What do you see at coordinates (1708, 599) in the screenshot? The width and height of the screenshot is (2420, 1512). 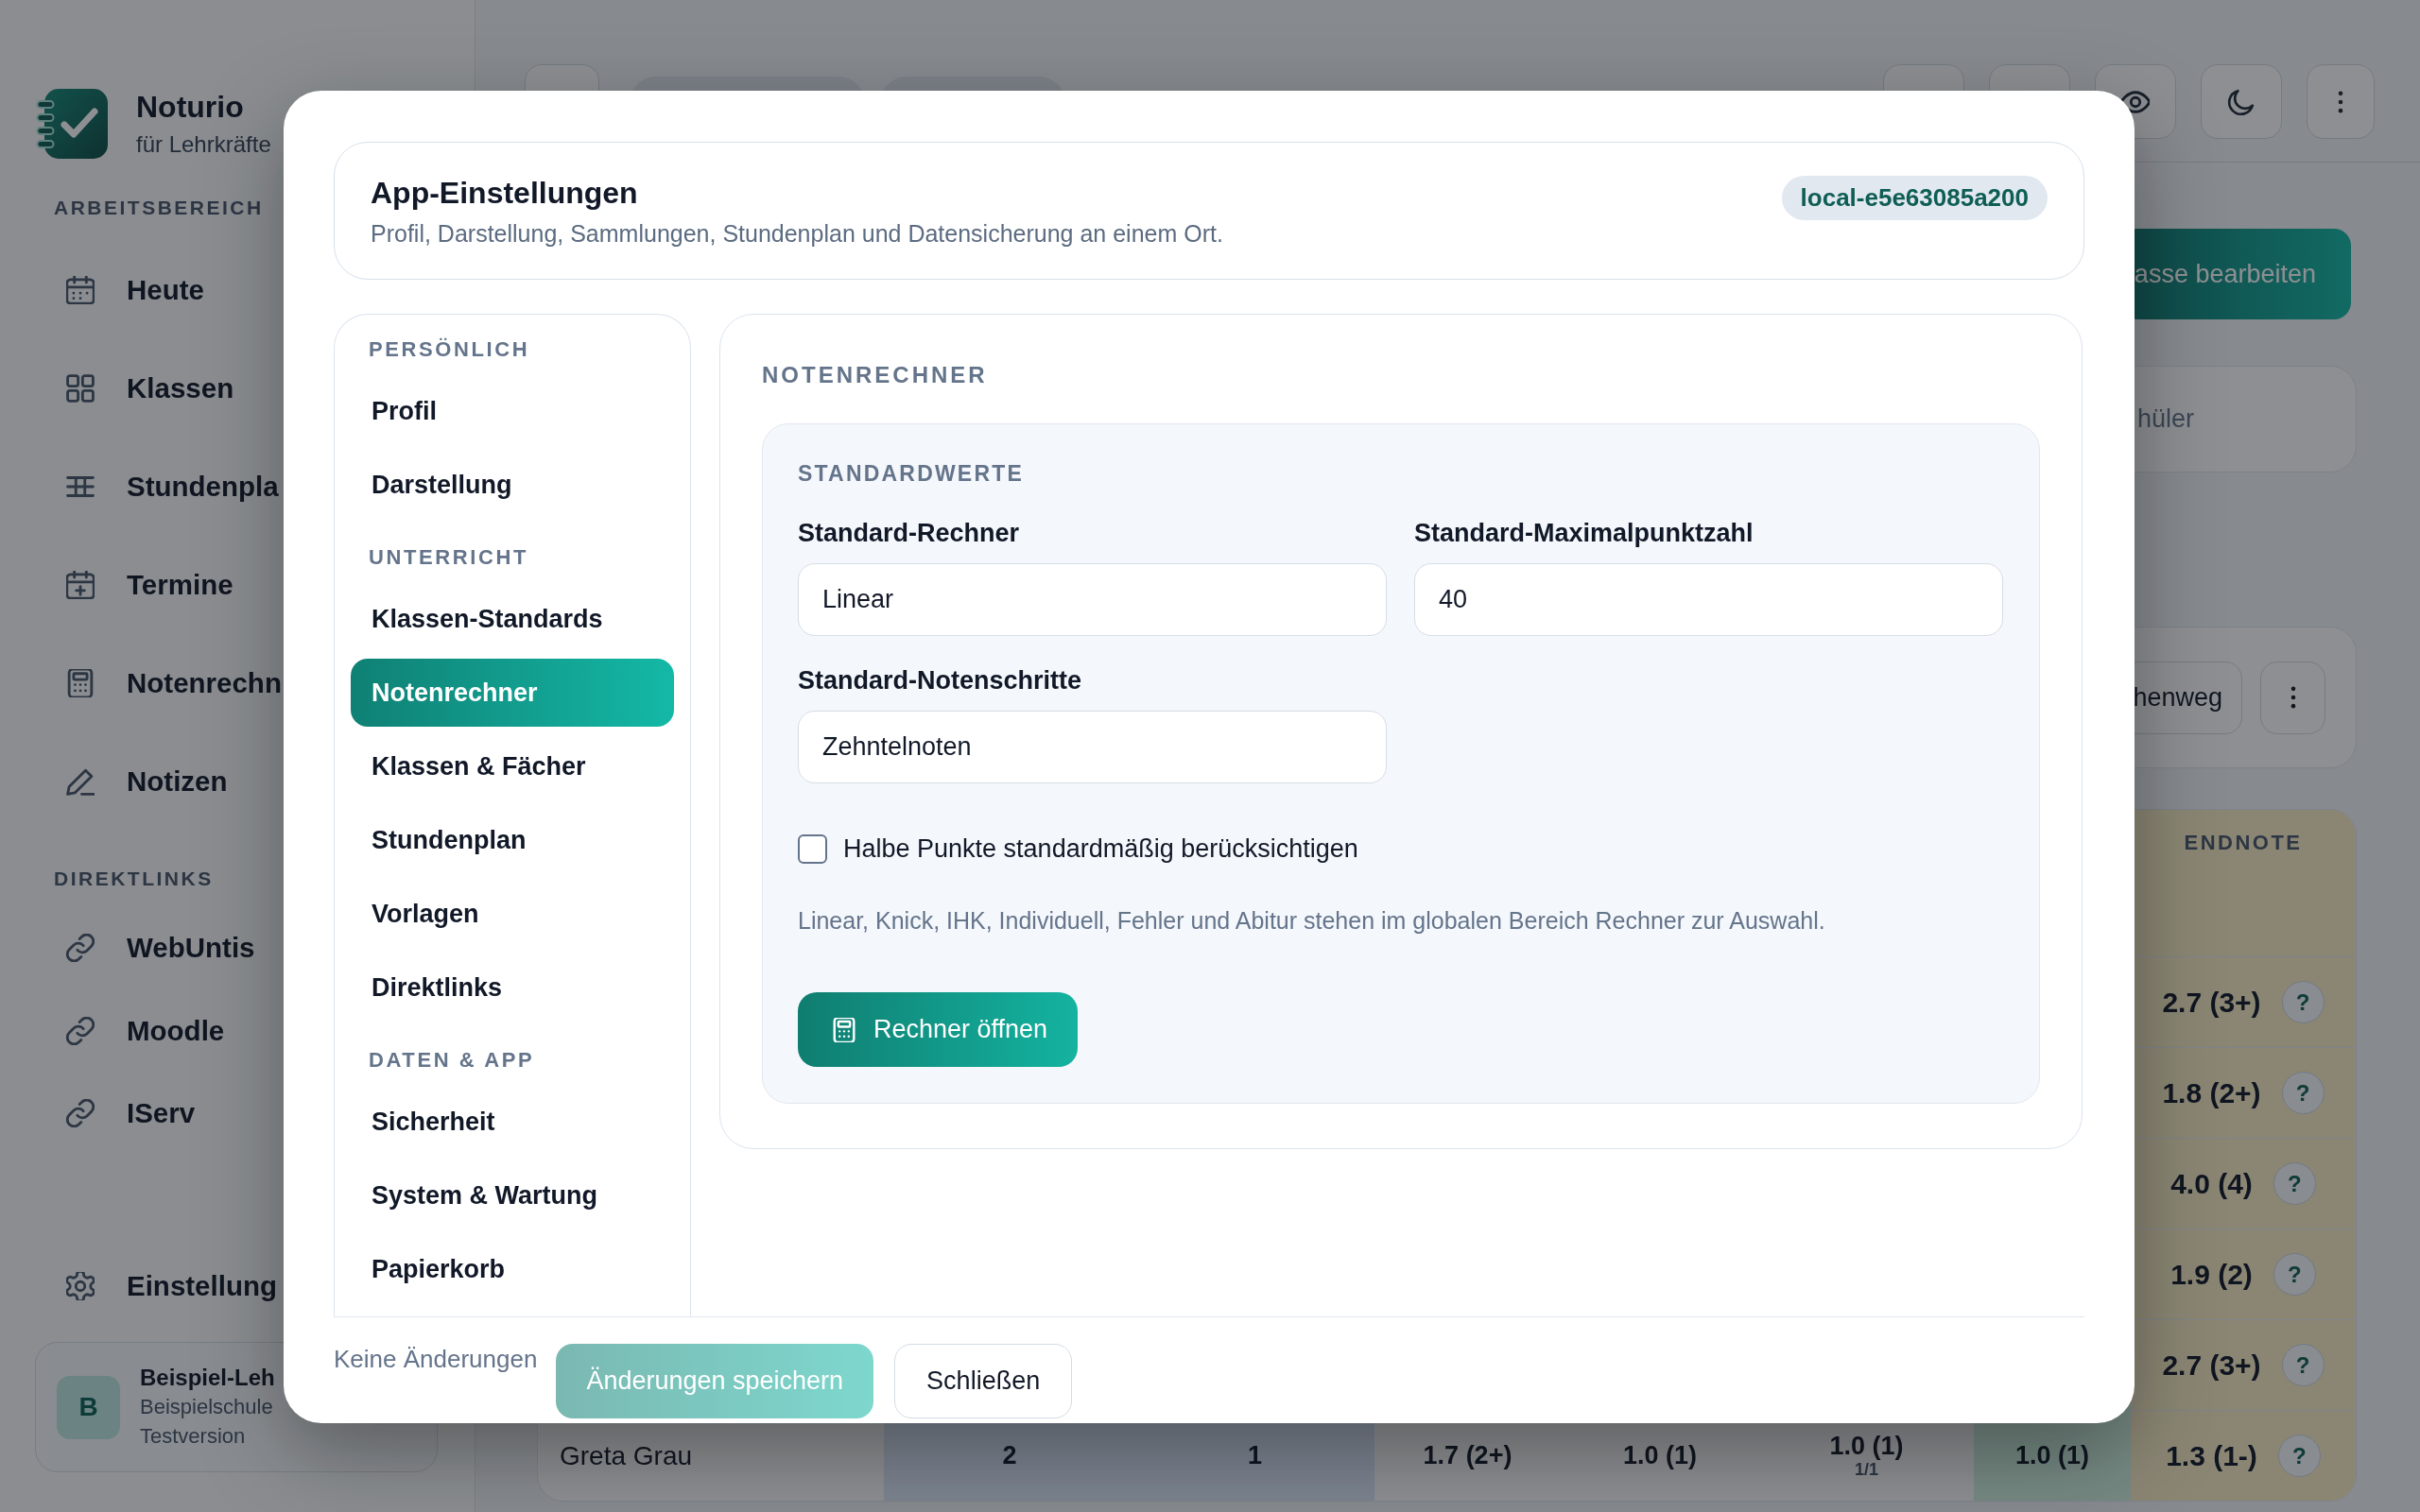 I see `input-field: 40` at bounding box center [1708, 599].